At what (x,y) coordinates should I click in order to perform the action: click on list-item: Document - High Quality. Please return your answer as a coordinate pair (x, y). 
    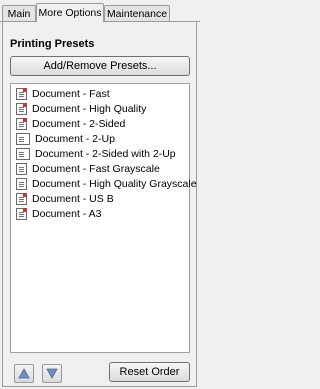
    Looking at the image, I should click on (81, 108).